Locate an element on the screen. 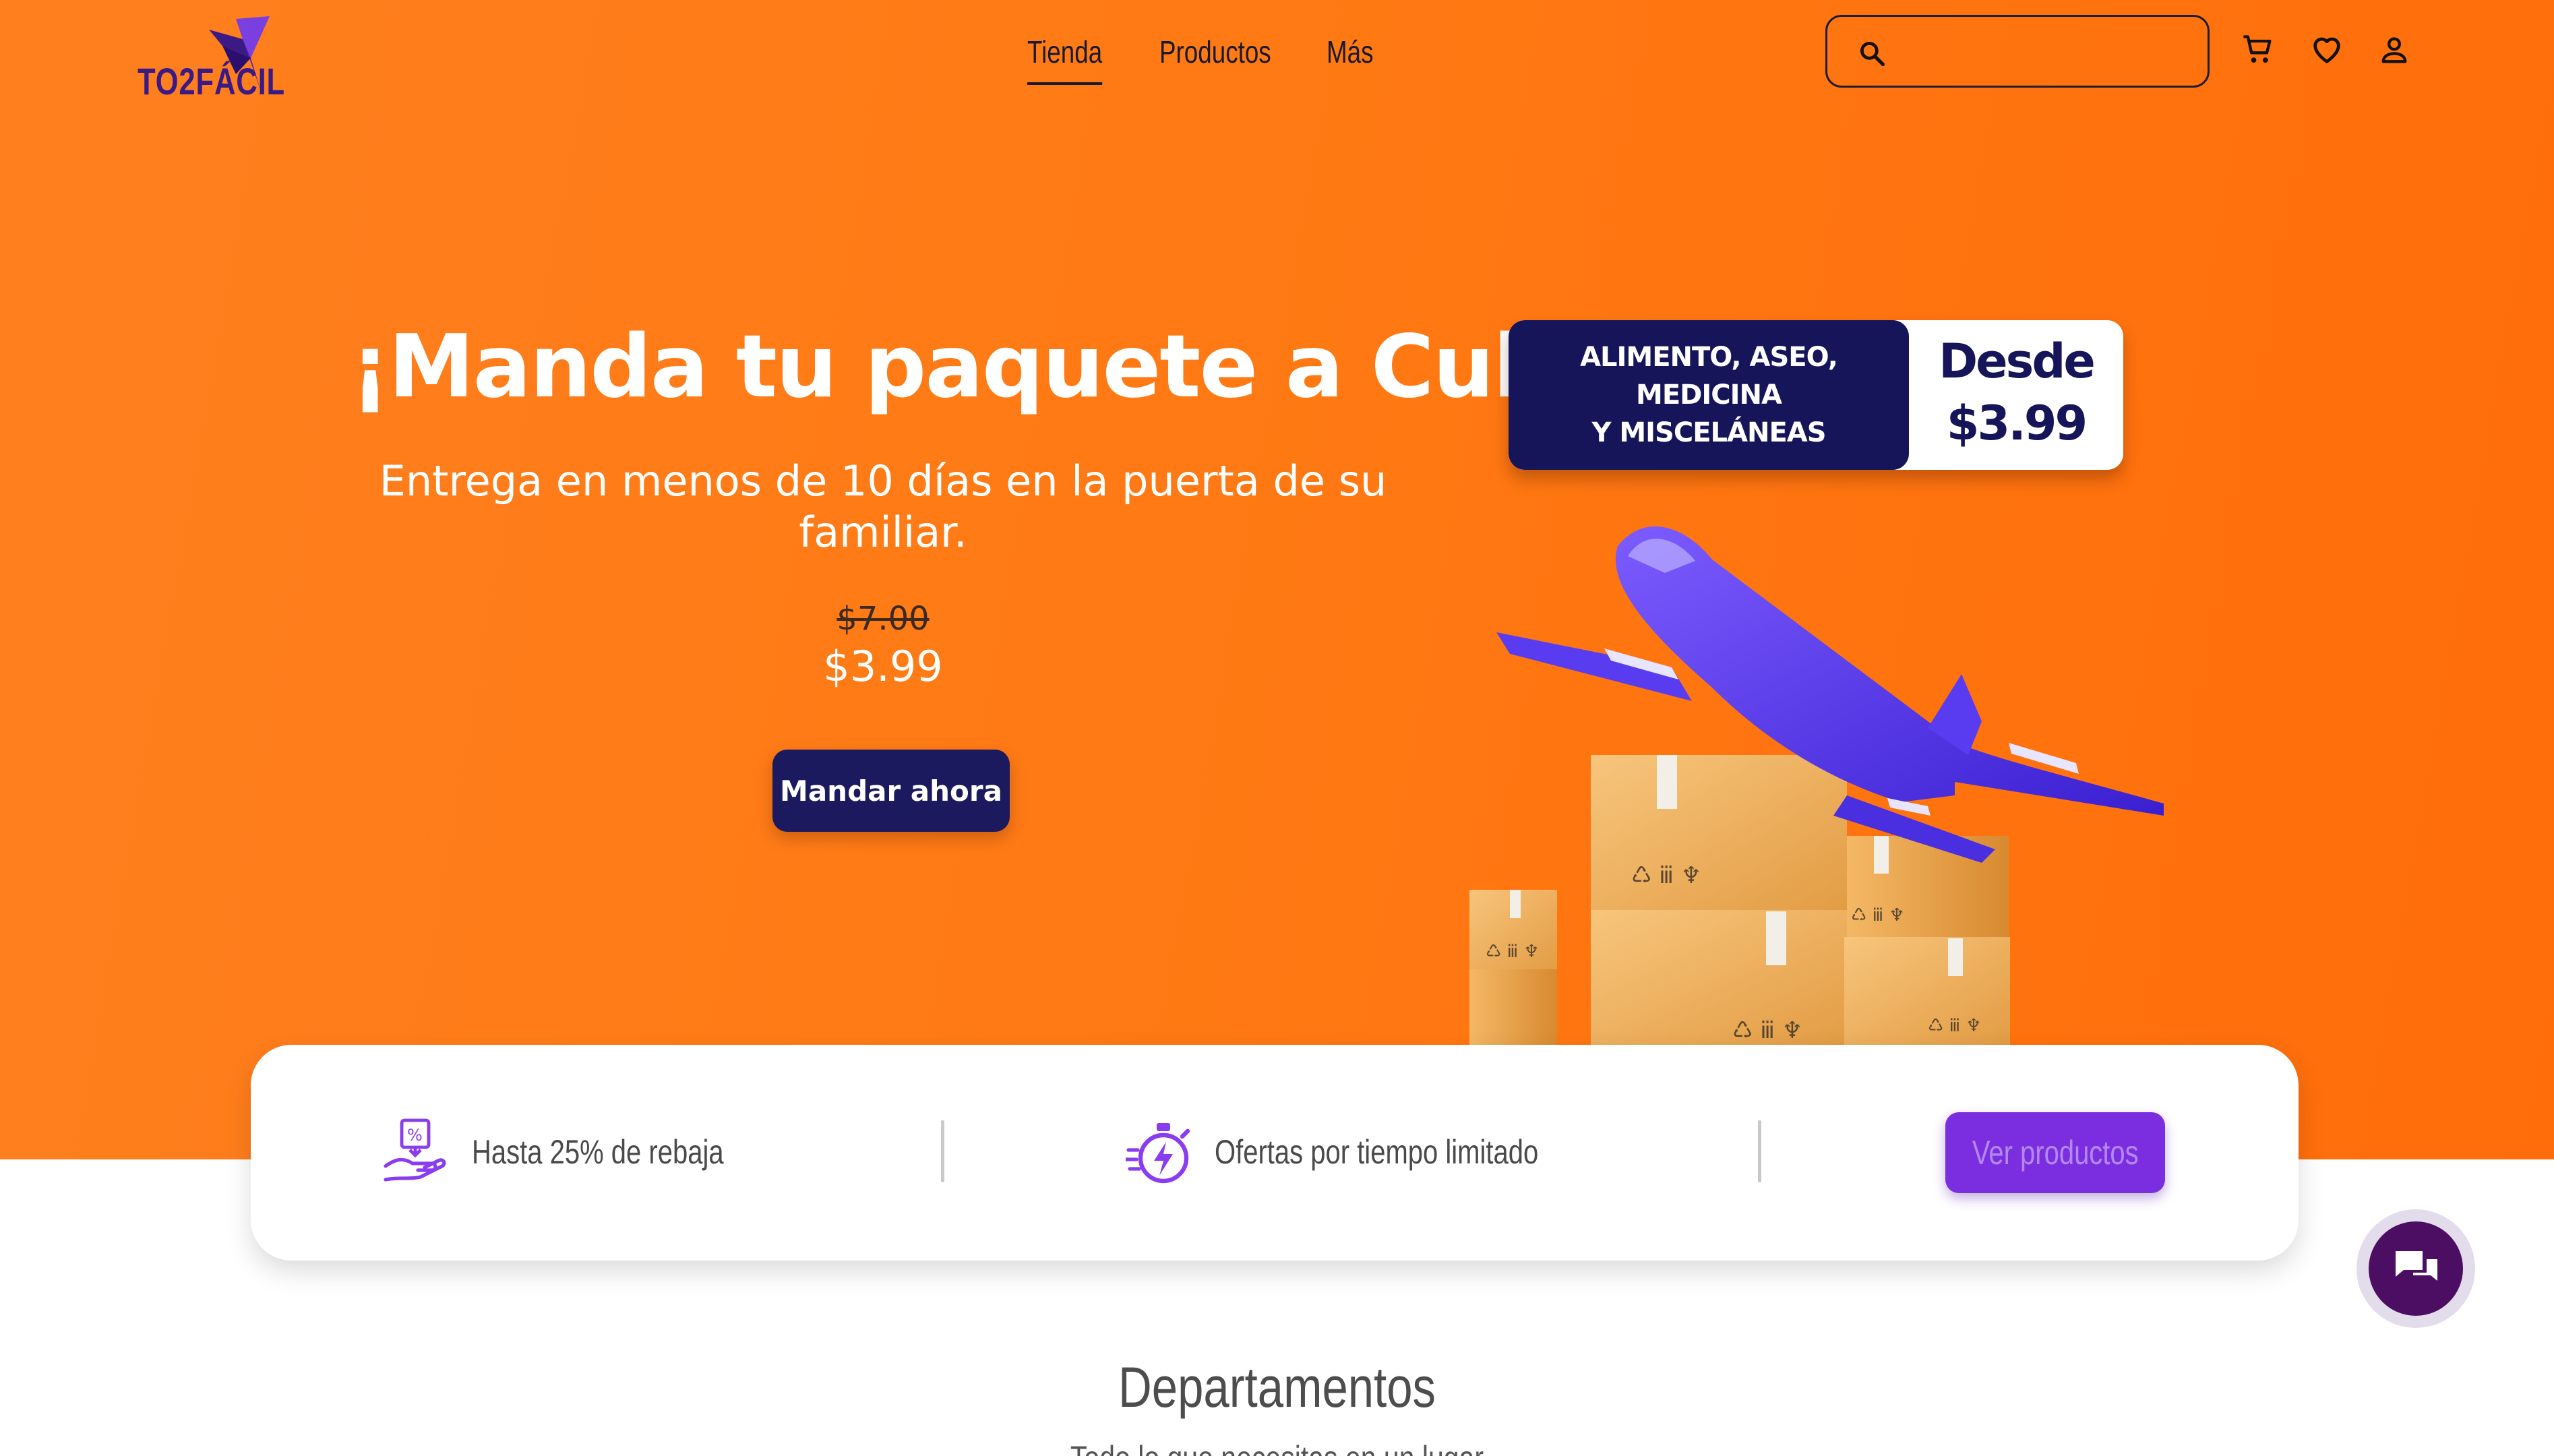 Image resolution: width=2554 pixels, height=1456 pixels. chat-circle is located at coordinates (2416, 1268).